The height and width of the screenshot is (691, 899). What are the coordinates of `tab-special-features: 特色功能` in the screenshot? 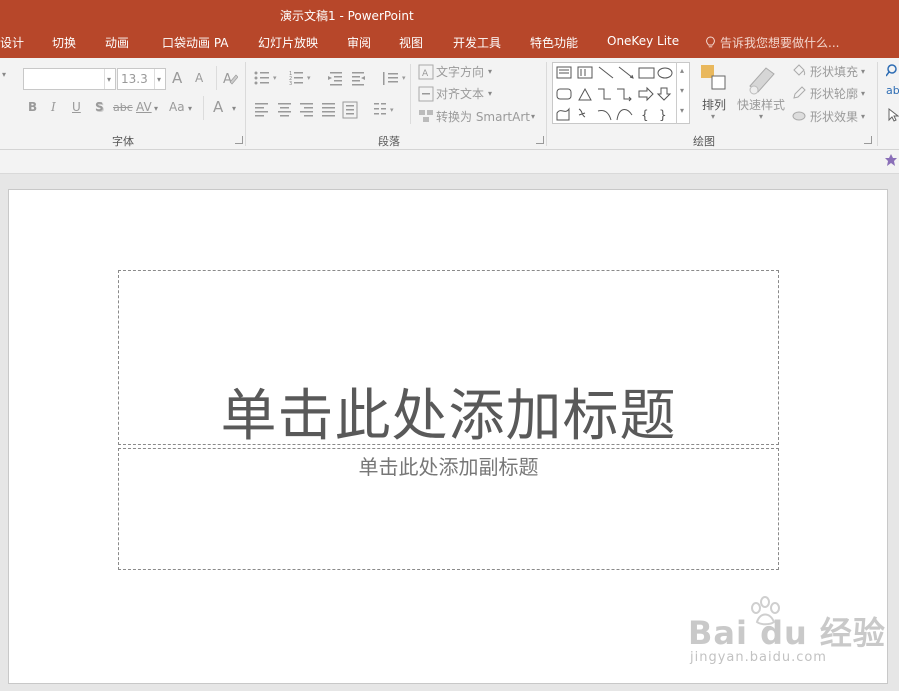 It's located at (554, 42).